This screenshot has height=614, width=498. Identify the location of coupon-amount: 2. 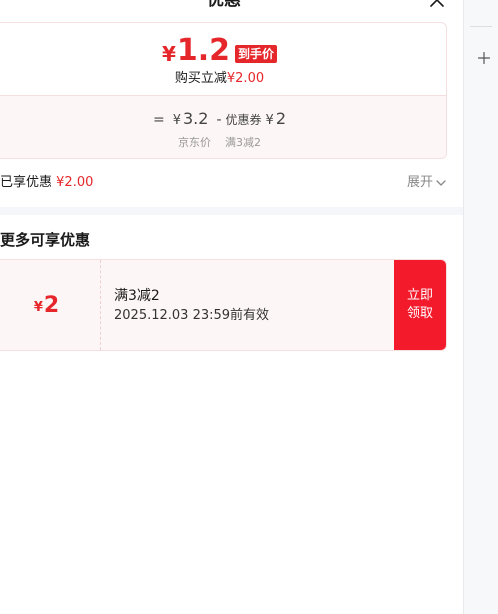
(51, 305).